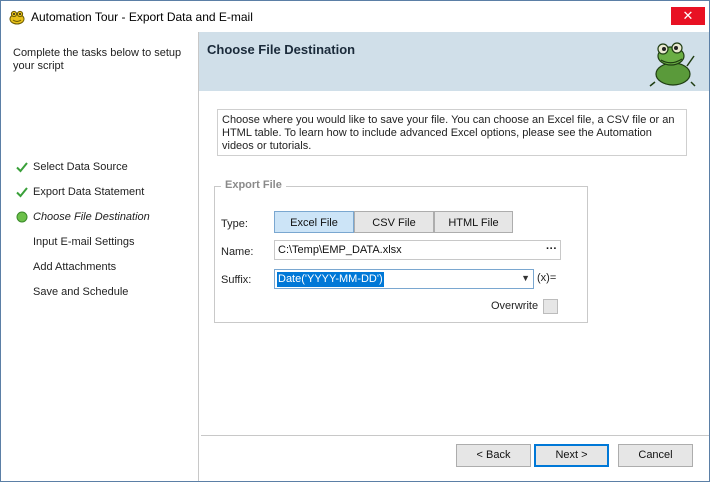 The image size is (710, 482). Describe the element at coordinates (551, 249) in the screenshot. I see `browse-ellipsis-button: ···` at that location.